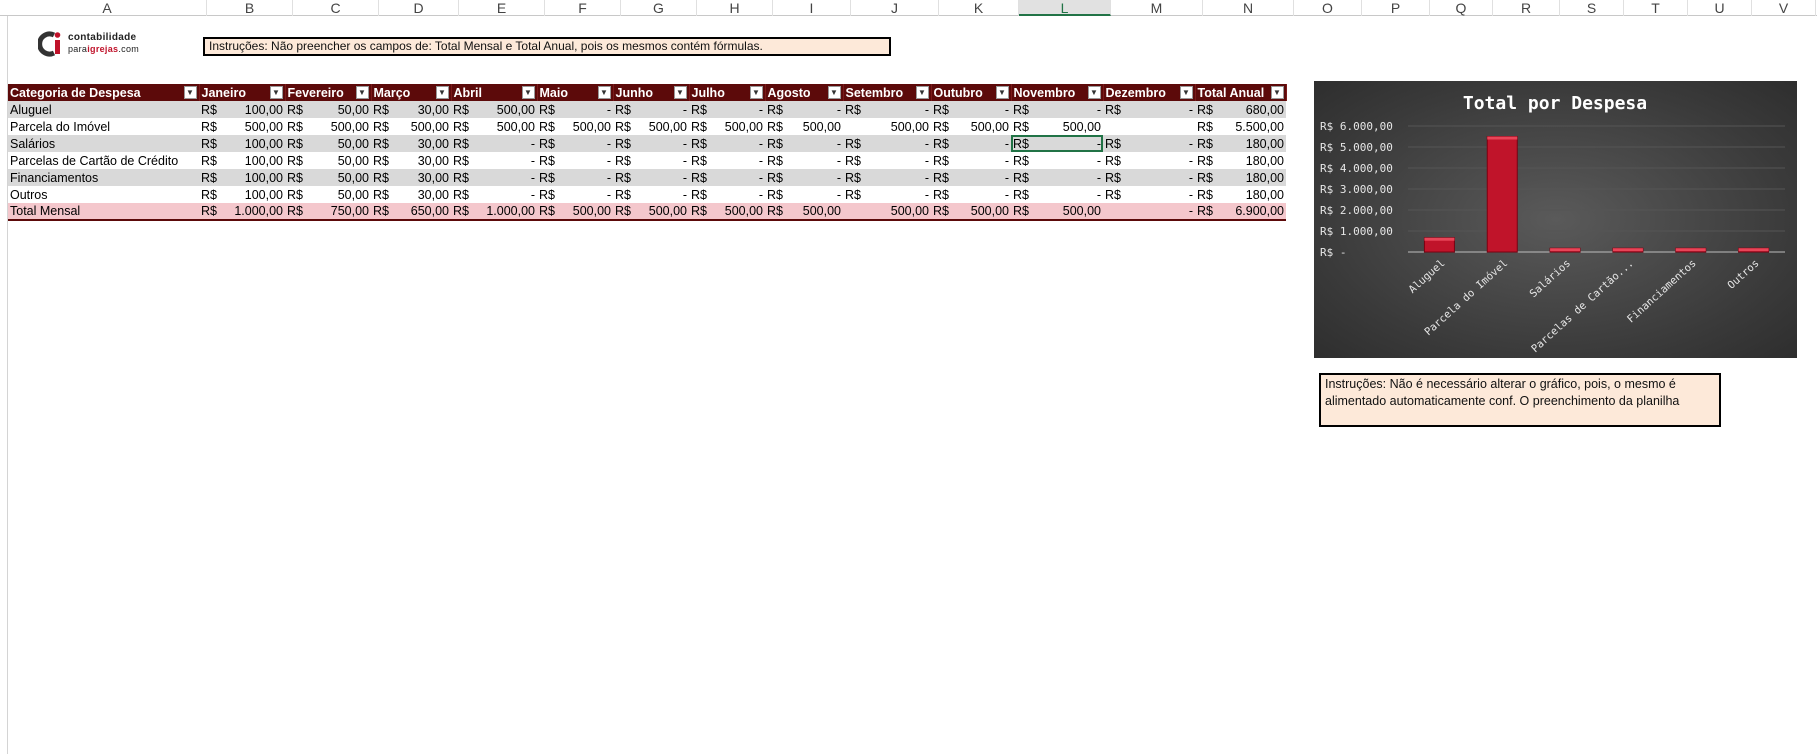 The height and width of the screenshot is (754, 1817). What do you see at coordinates (659, 8) in the screenshot?
I see `column-header-g: G` at bounding box center [659, 8].